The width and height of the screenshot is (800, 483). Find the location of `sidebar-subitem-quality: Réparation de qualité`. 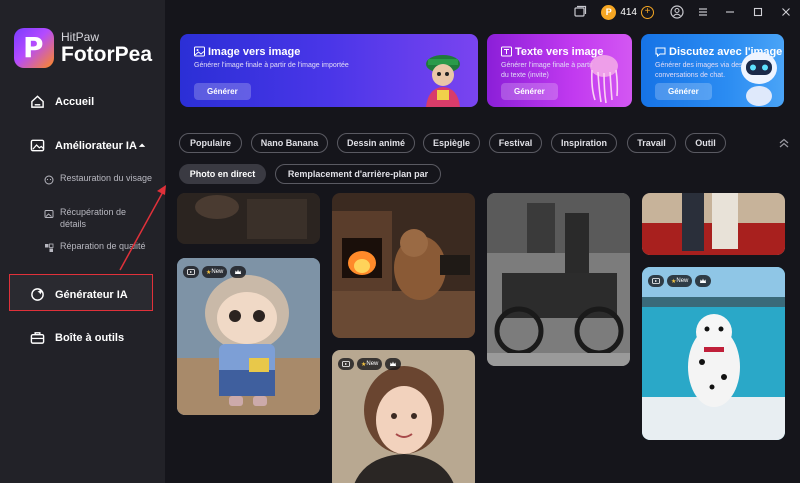

sidebar-subitem-quality: Réparation de qualité is located at coordinates (99, 246).